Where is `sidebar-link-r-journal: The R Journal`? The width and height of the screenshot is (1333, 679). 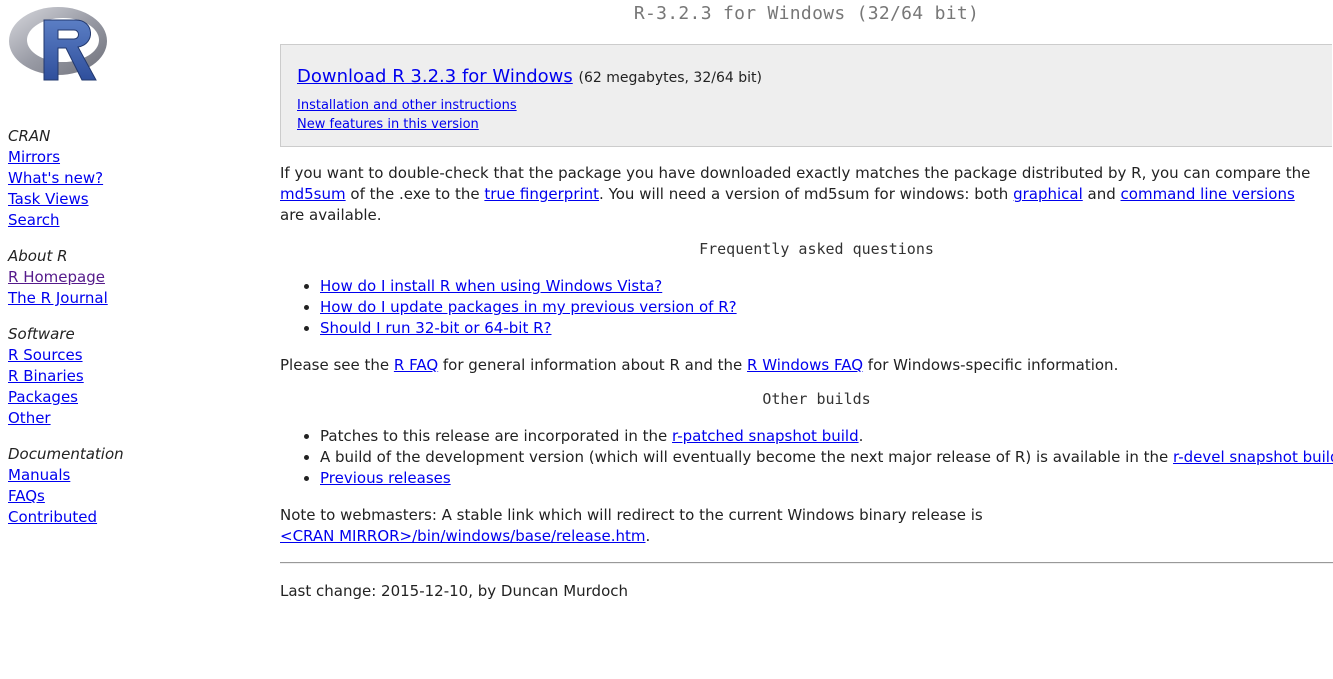
sidebar-link-r-journal: The R Journal is located at coordinates (58, 298).